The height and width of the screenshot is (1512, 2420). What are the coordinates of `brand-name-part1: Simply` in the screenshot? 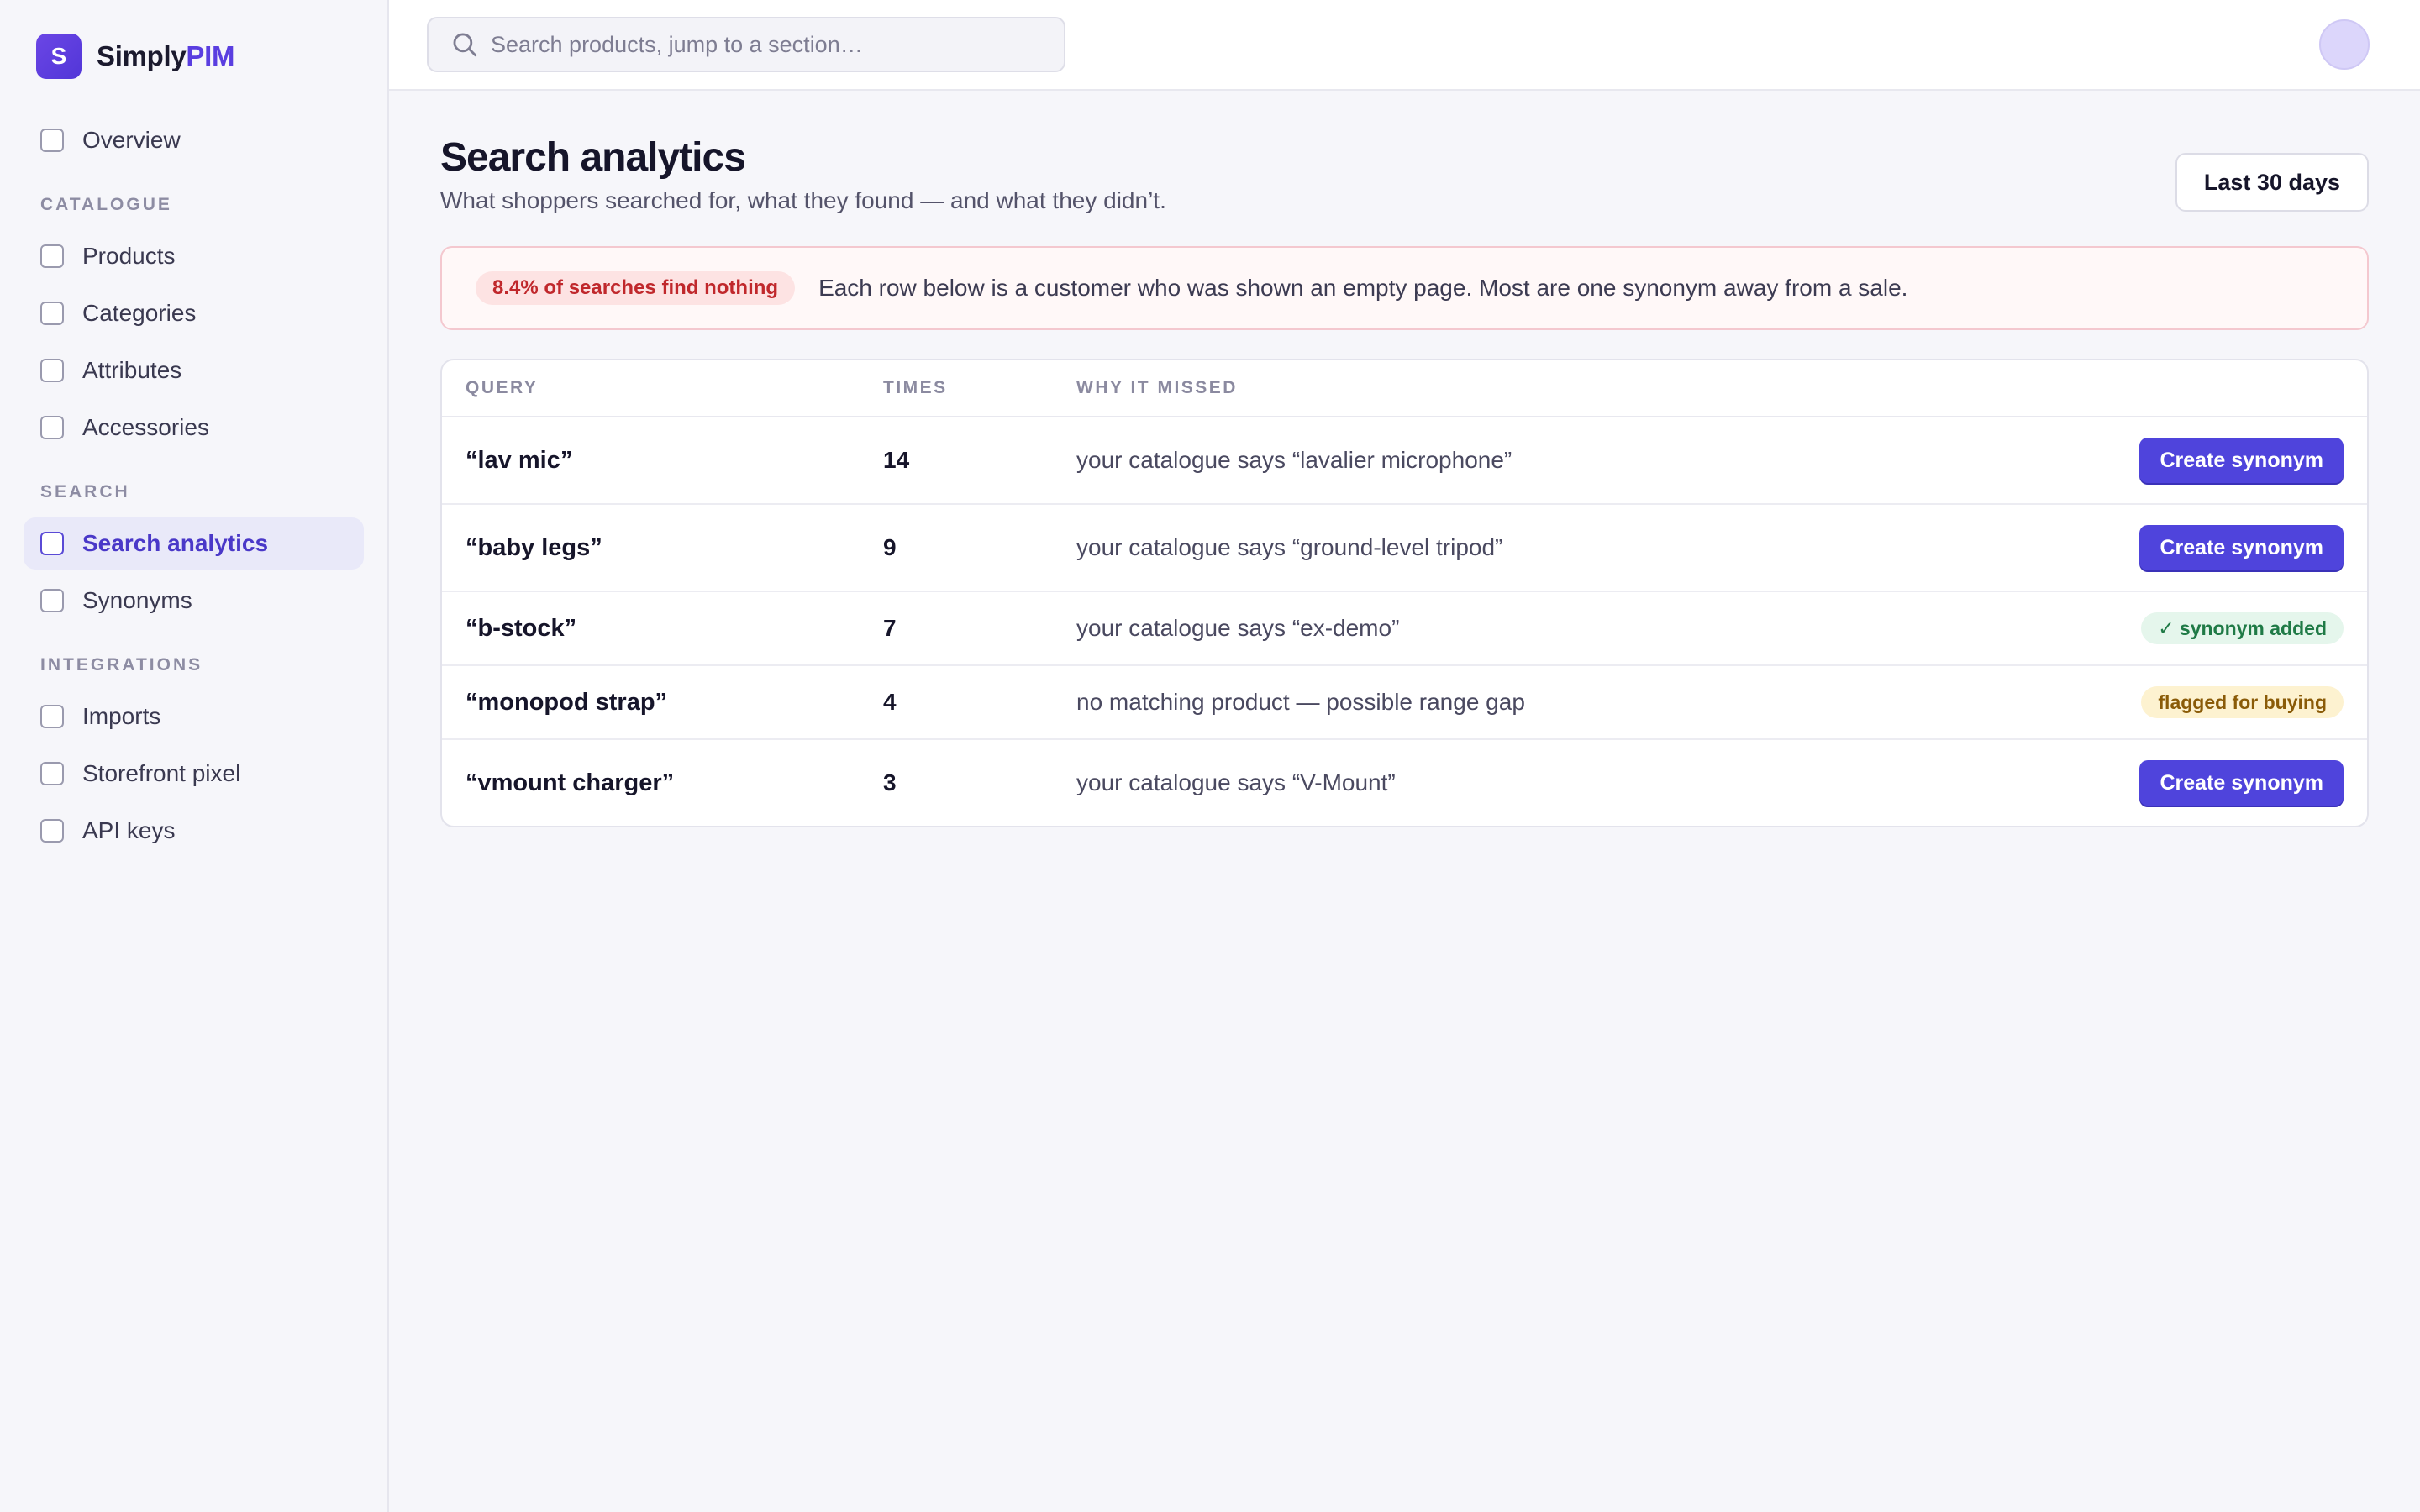 It's located at (142, 55).